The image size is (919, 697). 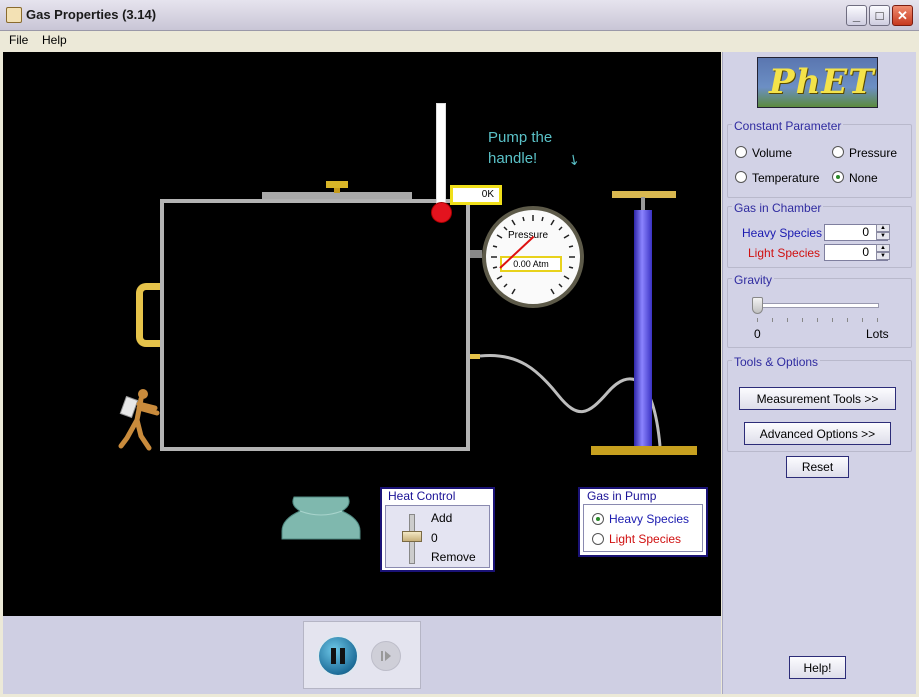 I want to click on gravity-slider-track, so click(x=818, y=305).